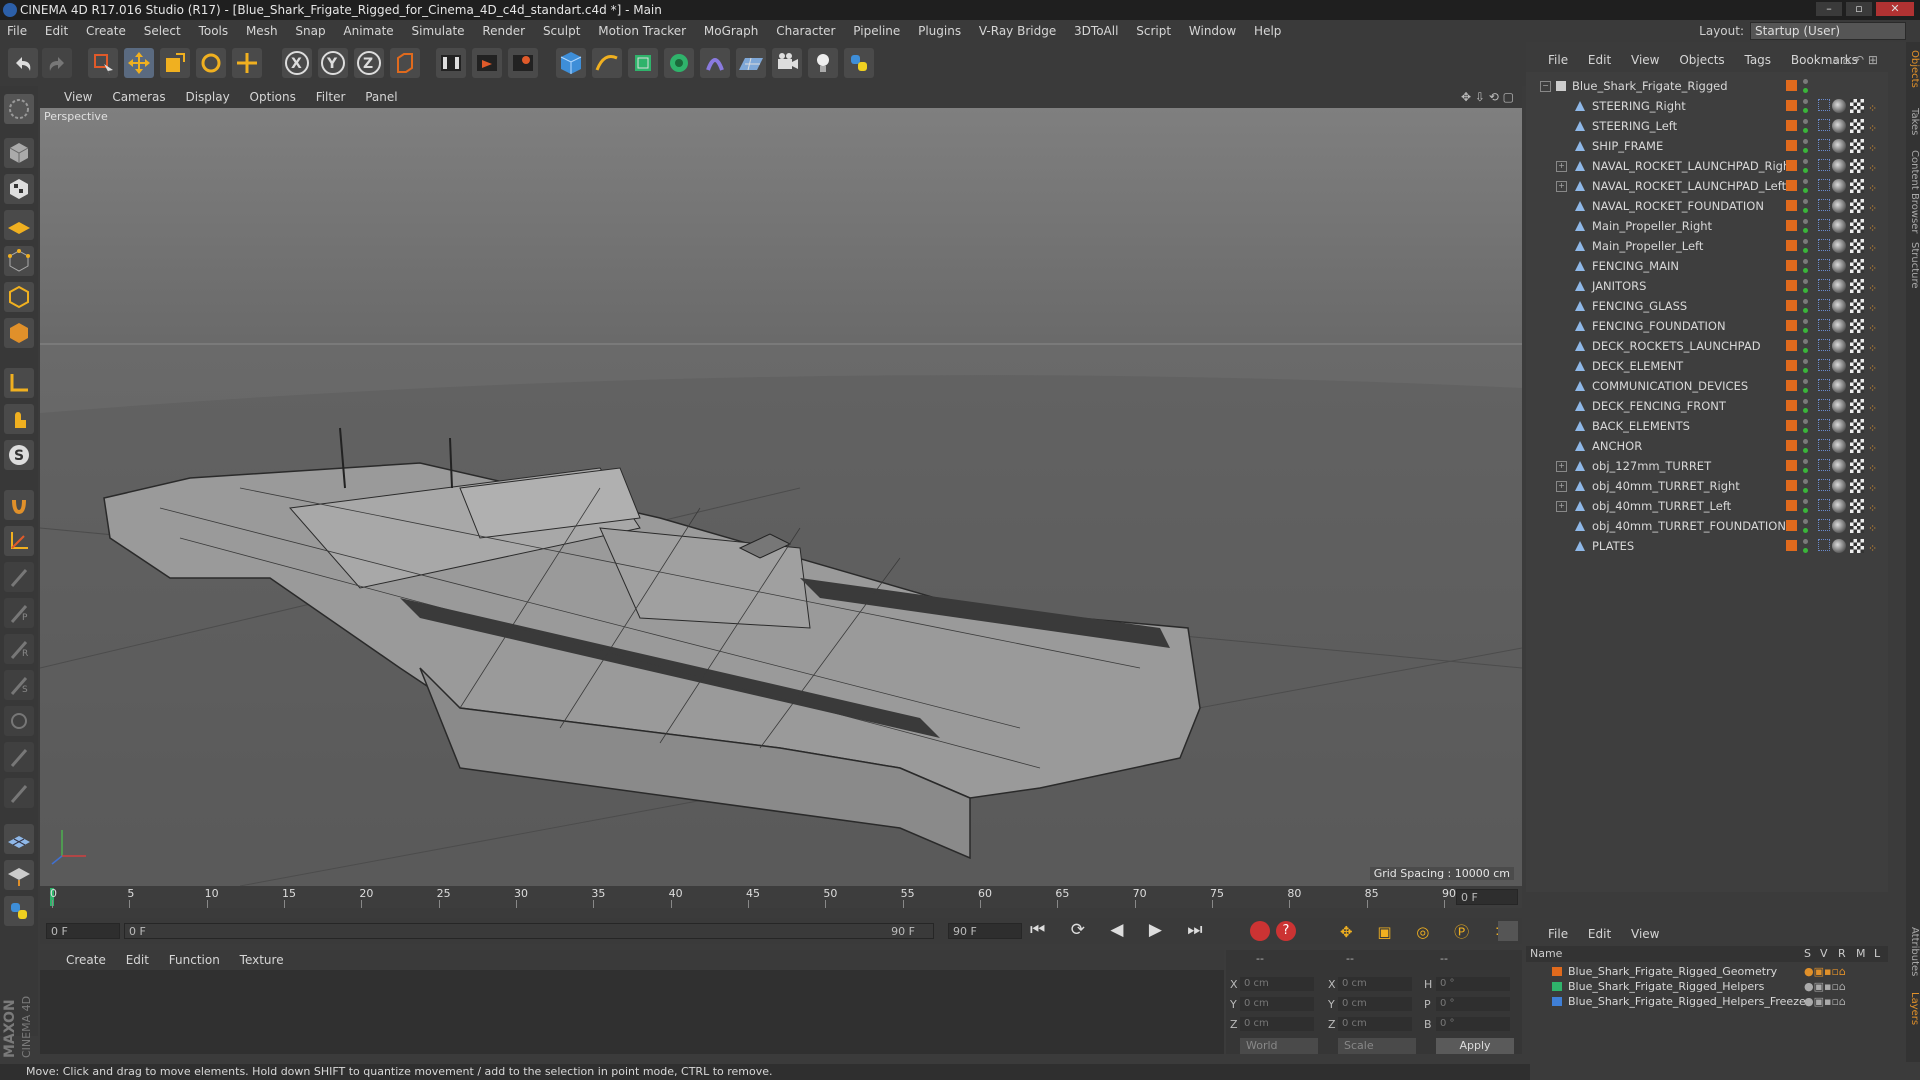 The height and width of the screenshot is (1080, 1920). Describe the element at coordinates (1913, 265) in the screenshot. I see `tab-structure: Structure` at that location.